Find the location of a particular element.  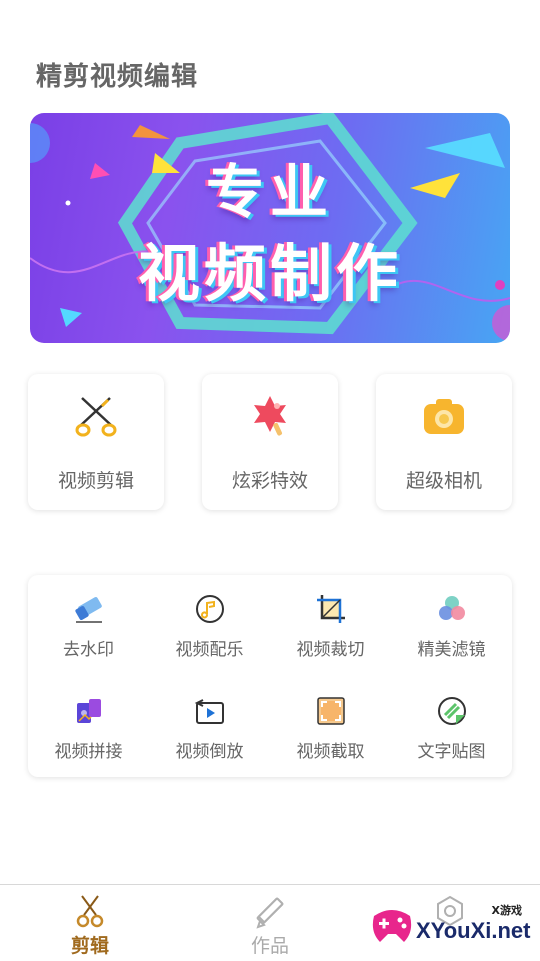

card-label: 炫彩特效 is located at coordinates (269, 481).